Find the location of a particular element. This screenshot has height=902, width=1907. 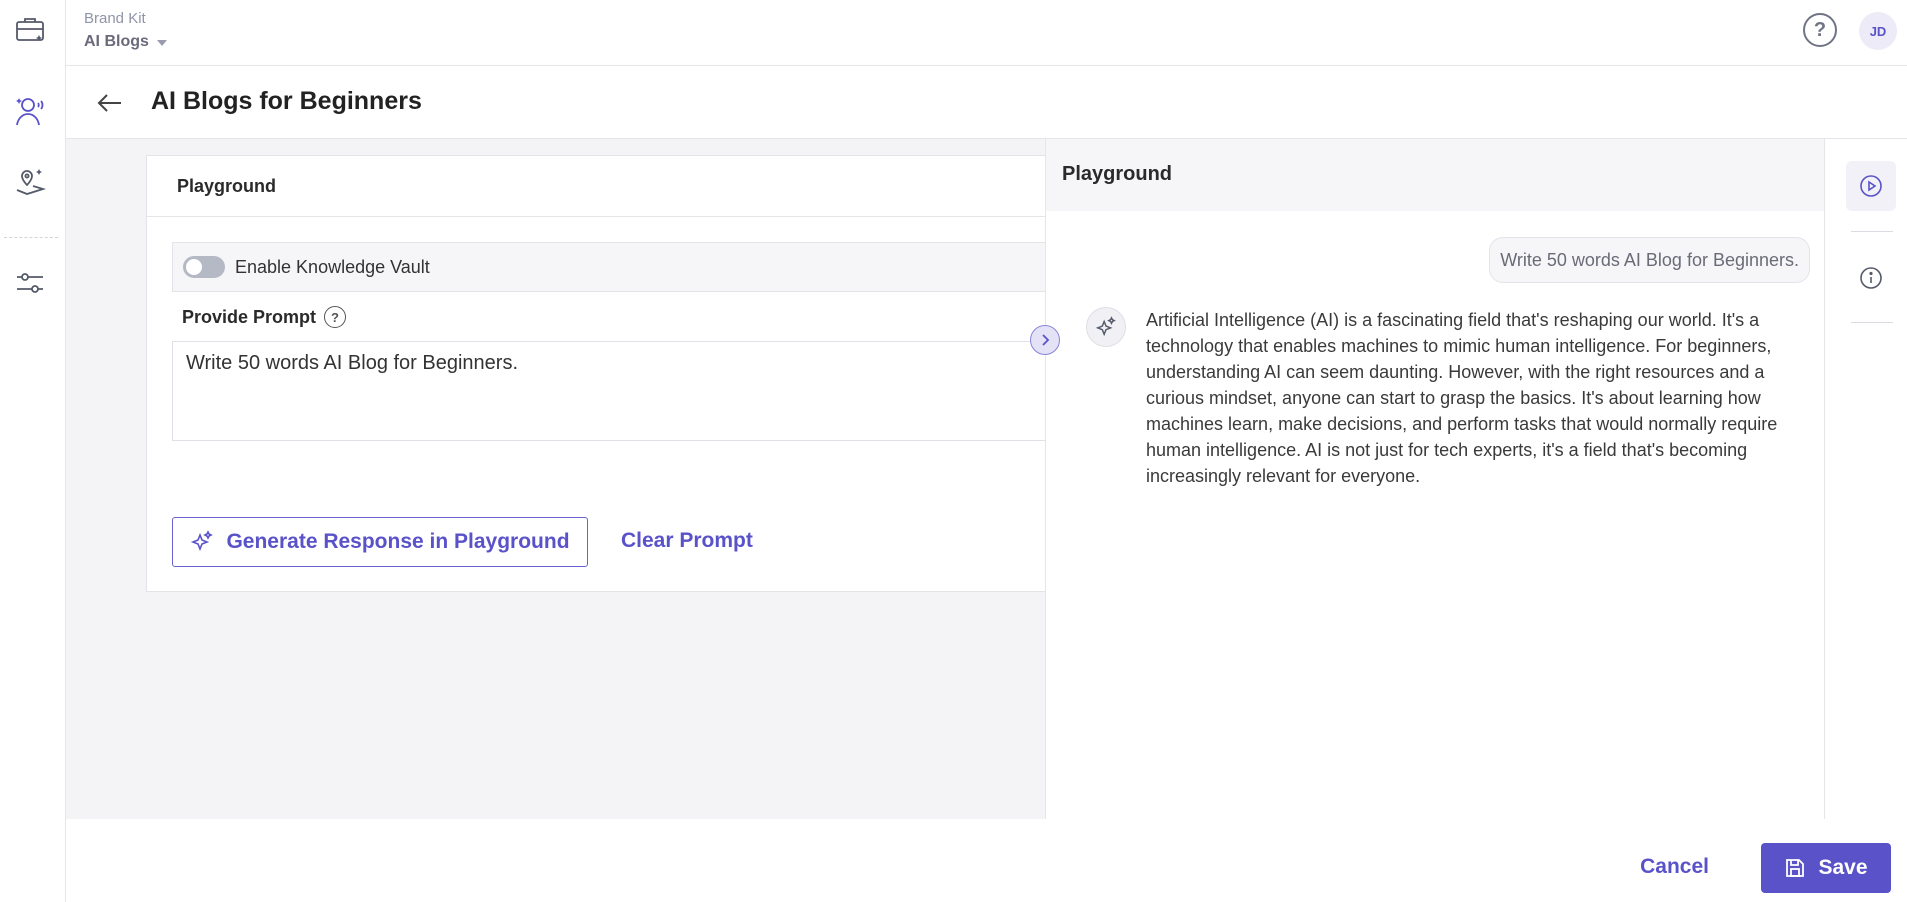

prompt-label: Provide Prompt is located at coordinates (249, 316).